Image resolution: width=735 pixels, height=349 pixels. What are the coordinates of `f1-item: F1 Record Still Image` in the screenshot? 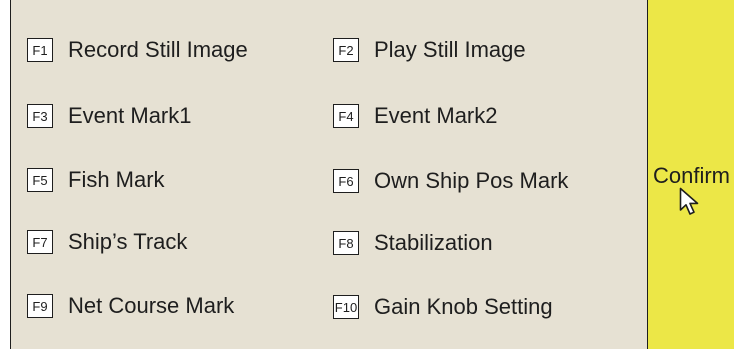 It's located at (137, 50).